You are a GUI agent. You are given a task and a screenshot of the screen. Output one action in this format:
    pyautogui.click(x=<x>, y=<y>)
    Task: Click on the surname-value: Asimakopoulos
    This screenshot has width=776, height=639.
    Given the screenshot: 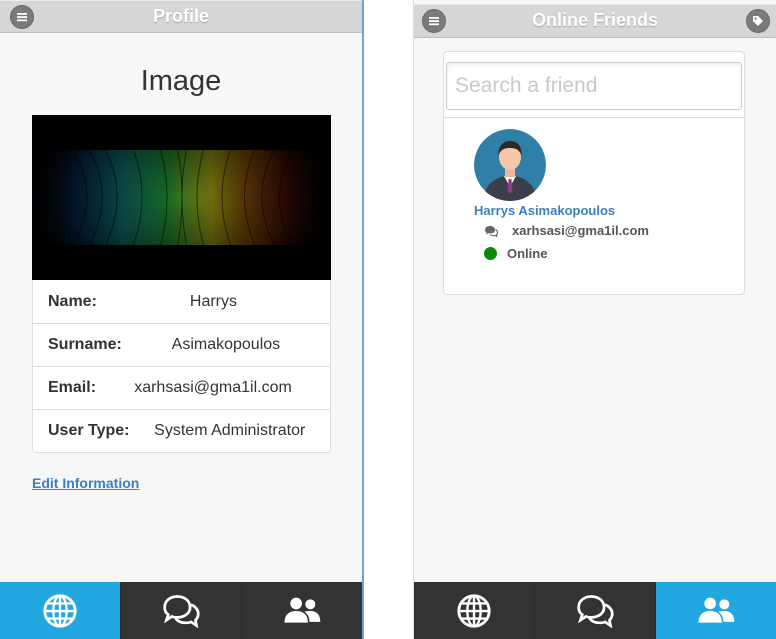 What is the action you would take?
    pyautogui.click(x=226, y=344)
    